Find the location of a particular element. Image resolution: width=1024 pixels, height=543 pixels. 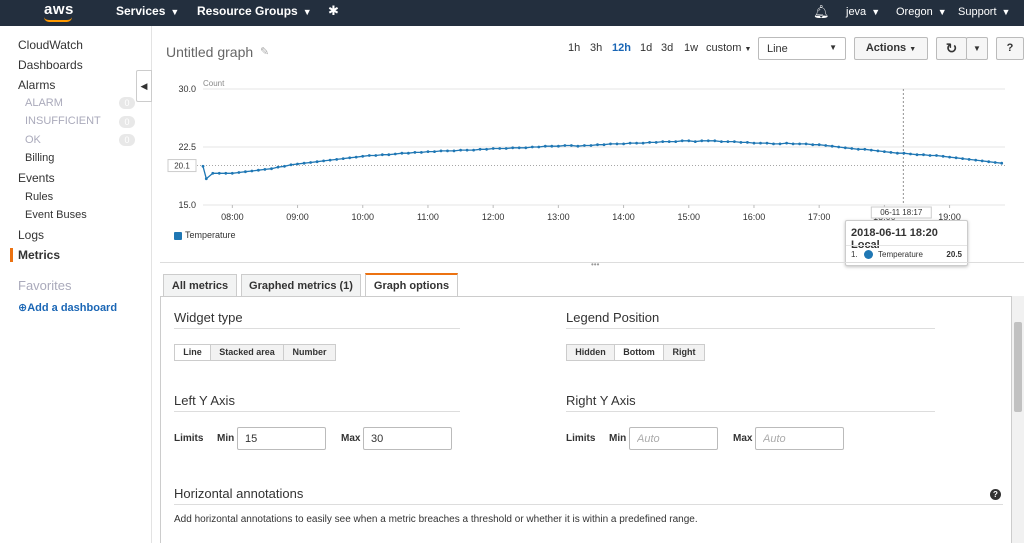

right-max-input is located at coordinates (799, 438).